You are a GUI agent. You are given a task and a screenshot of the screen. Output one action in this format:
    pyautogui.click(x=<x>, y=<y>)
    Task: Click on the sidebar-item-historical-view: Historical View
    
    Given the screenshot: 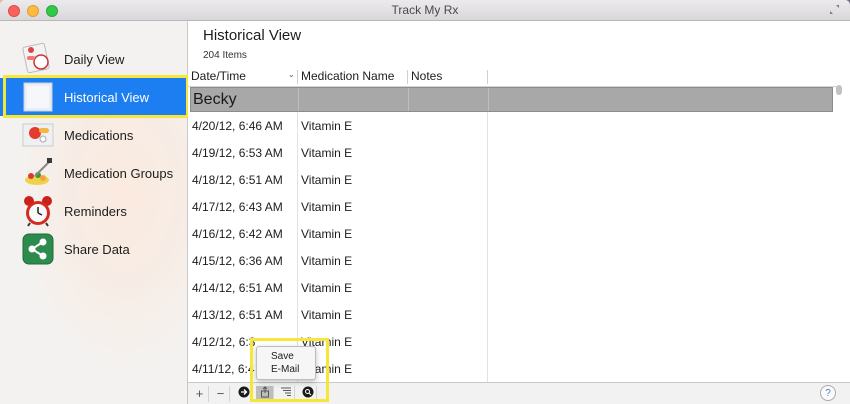 What is the action you would take?
    pyautogui.click(x=93, y=97)
    